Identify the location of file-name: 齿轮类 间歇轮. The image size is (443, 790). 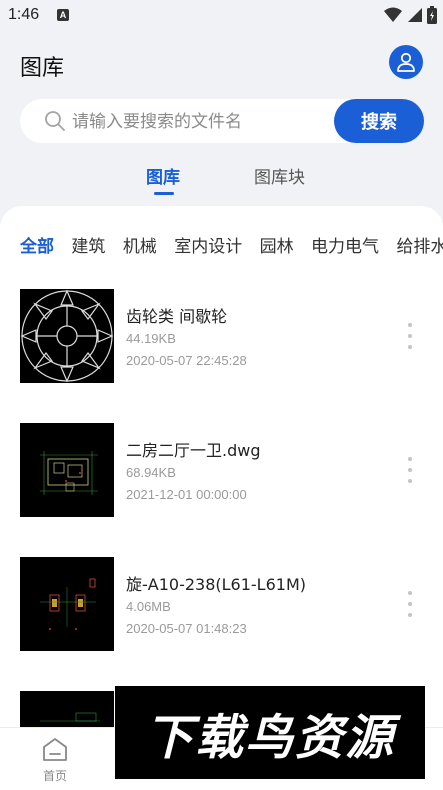
(177, 316).